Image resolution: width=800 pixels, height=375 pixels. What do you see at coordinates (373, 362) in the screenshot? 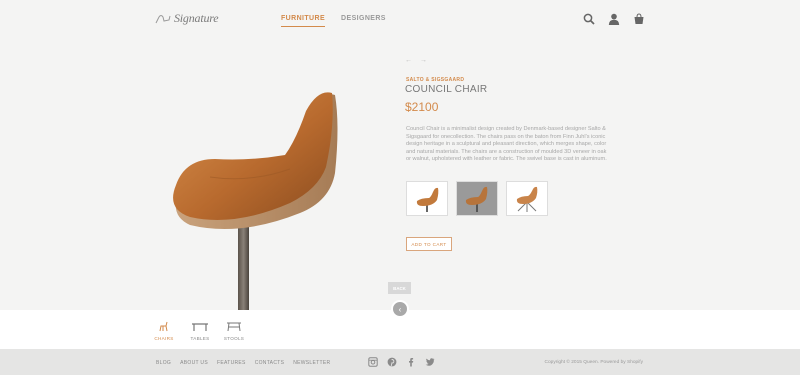
I see `instagram-icon` at bounding box center [373, 362].